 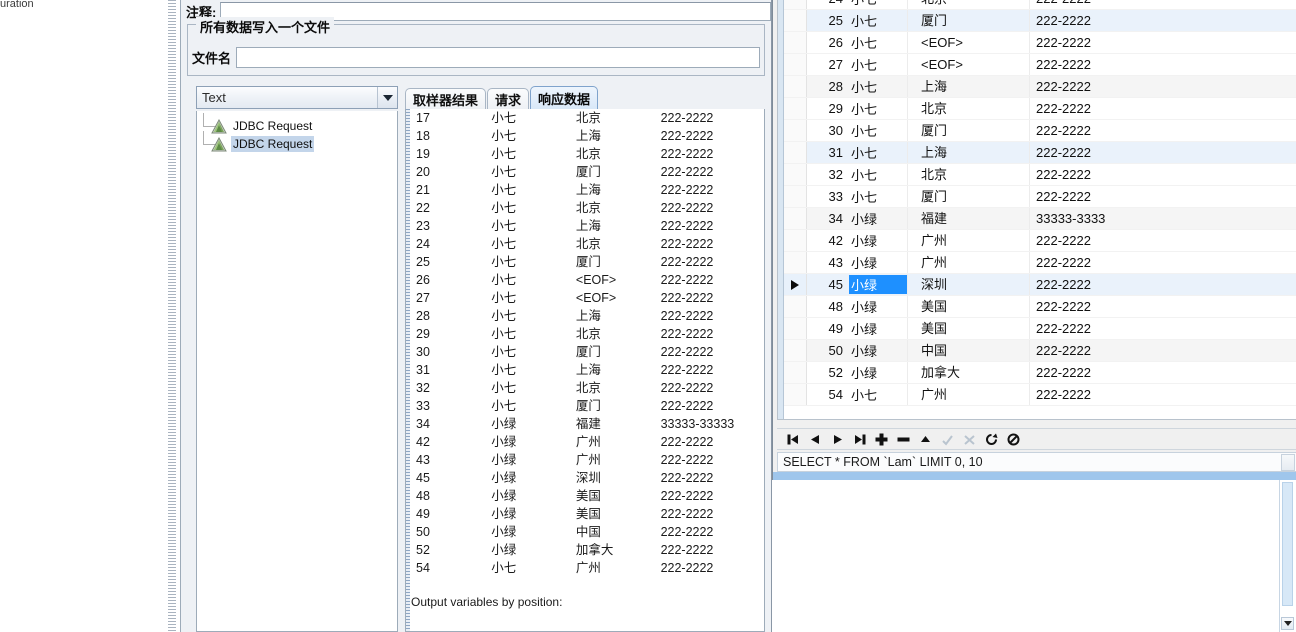 What do you see at coordinates (828, 20) in the screenshot?
I see `grid-cell-id: 25` at bounding box center [828, 20].